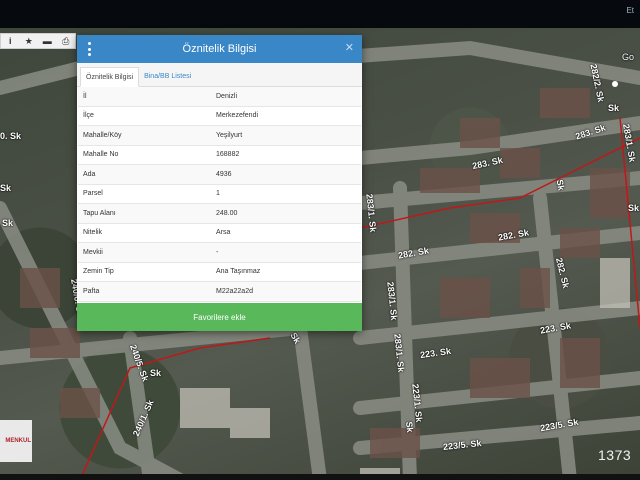 The height and width of the screenshot is (480, 640). Describe the element at coordinates (615, 84) in the screenshot. I see `map-location-marker` at that location.